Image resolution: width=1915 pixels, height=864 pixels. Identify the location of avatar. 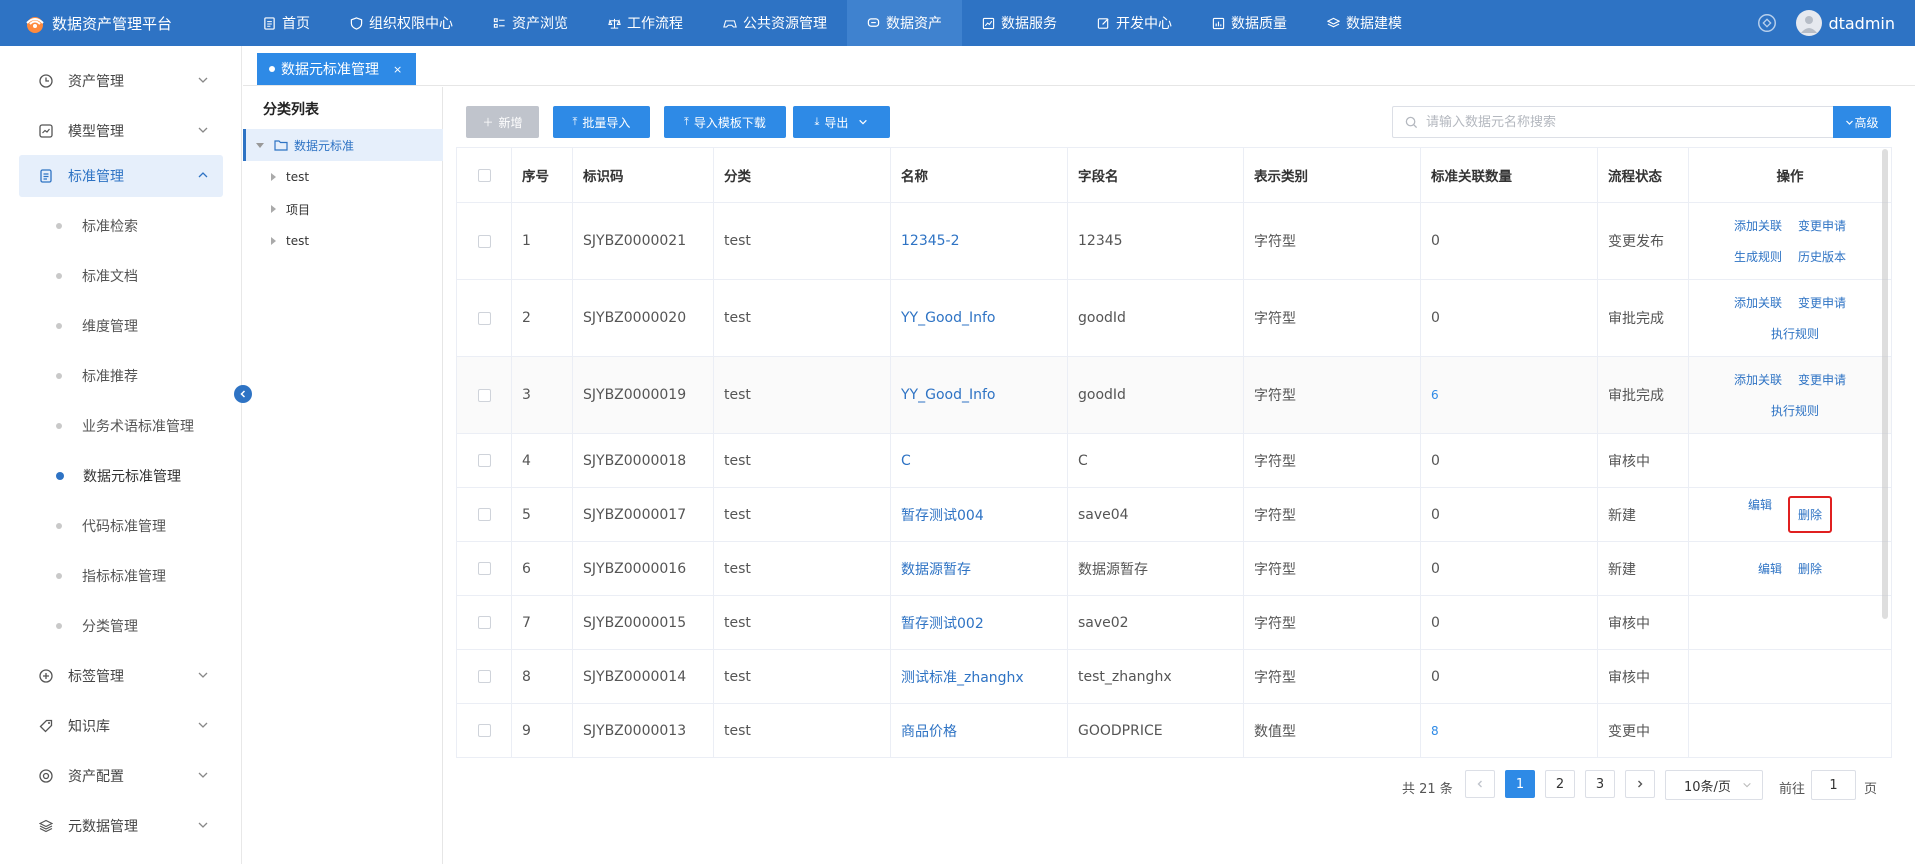
(1809, 23).